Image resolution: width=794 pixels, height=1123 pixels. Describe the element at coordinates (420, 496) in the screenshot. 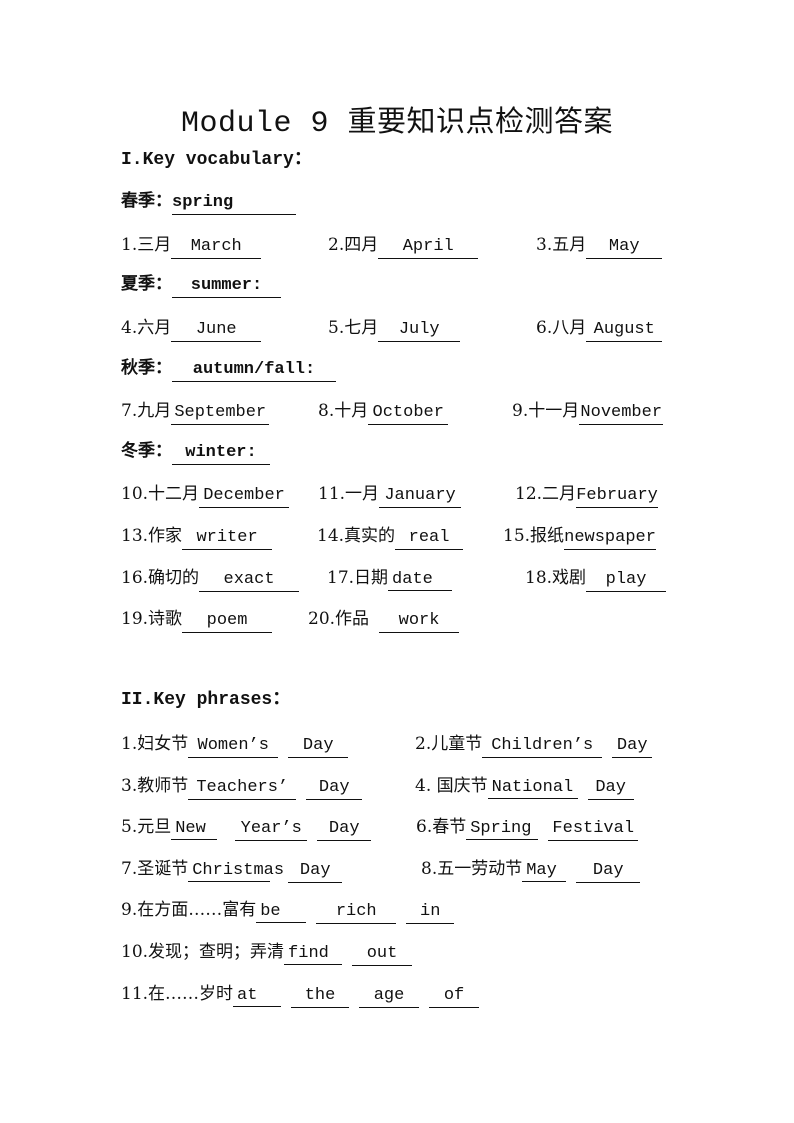

I see `item-answer: January` at that location.